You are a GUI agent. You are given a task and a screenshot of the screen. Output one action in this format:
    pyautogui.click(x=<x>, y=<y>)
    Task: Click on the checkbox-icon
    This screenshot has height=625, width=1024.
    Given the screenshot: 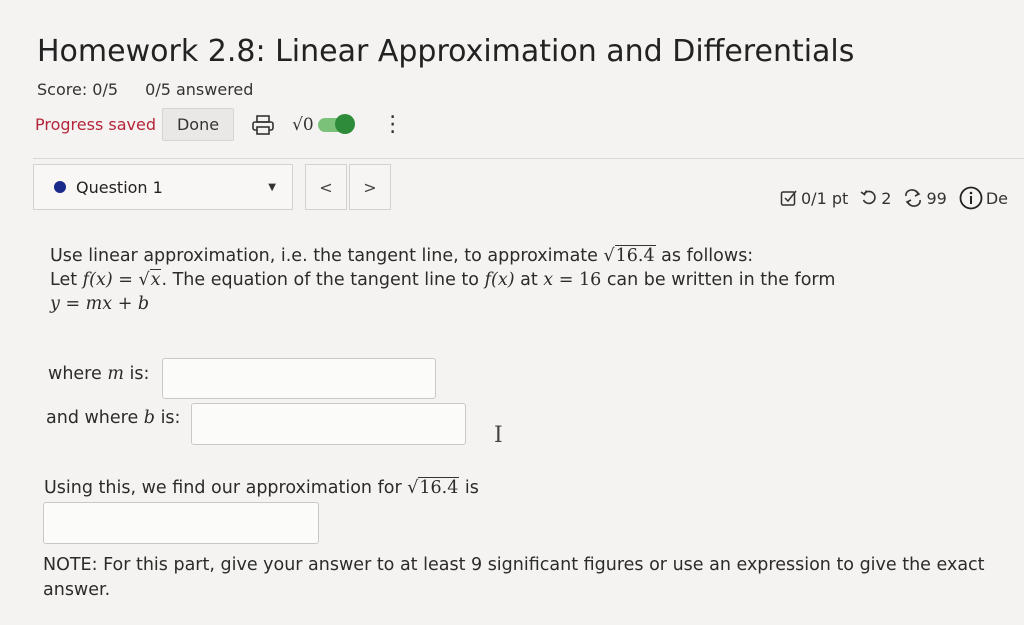 What is the action you would take?
    pyautogui.click(x=788, y=198)
    